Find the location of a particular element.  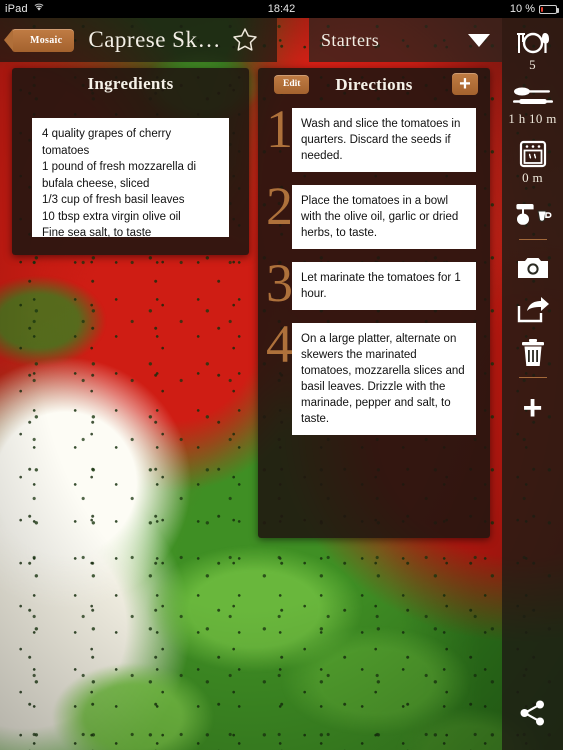

edit-directions-button: Edit is located at coordinates (292, 84).